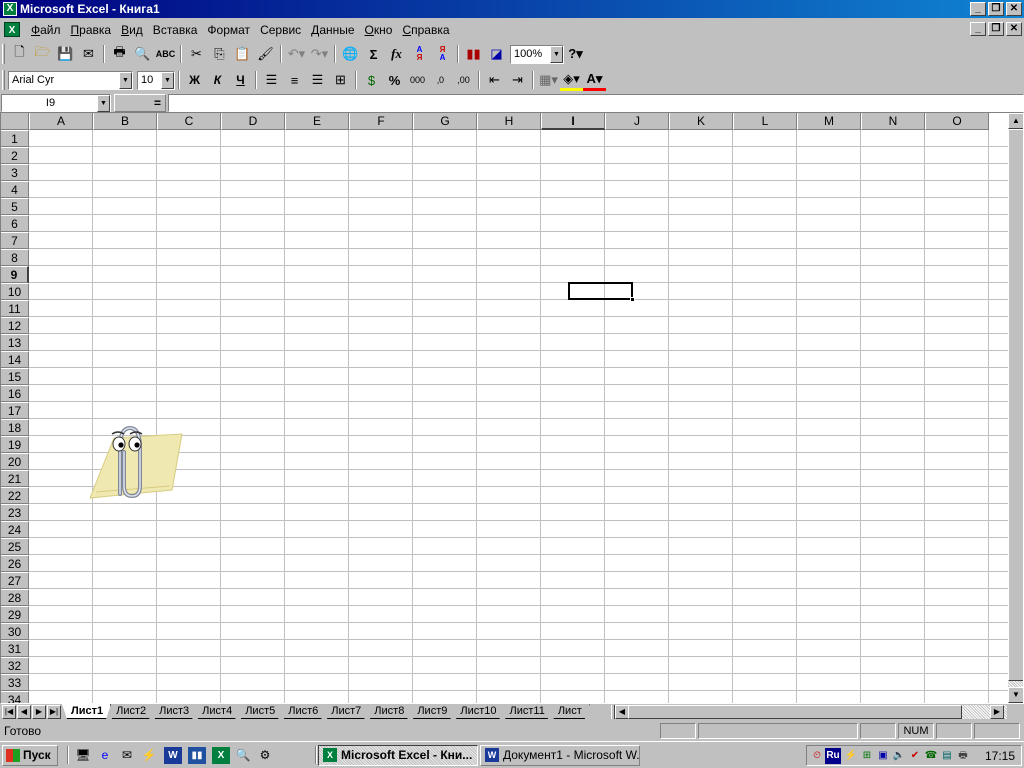  I want to click on borders-icon: ▦▾, so click(548, 80).